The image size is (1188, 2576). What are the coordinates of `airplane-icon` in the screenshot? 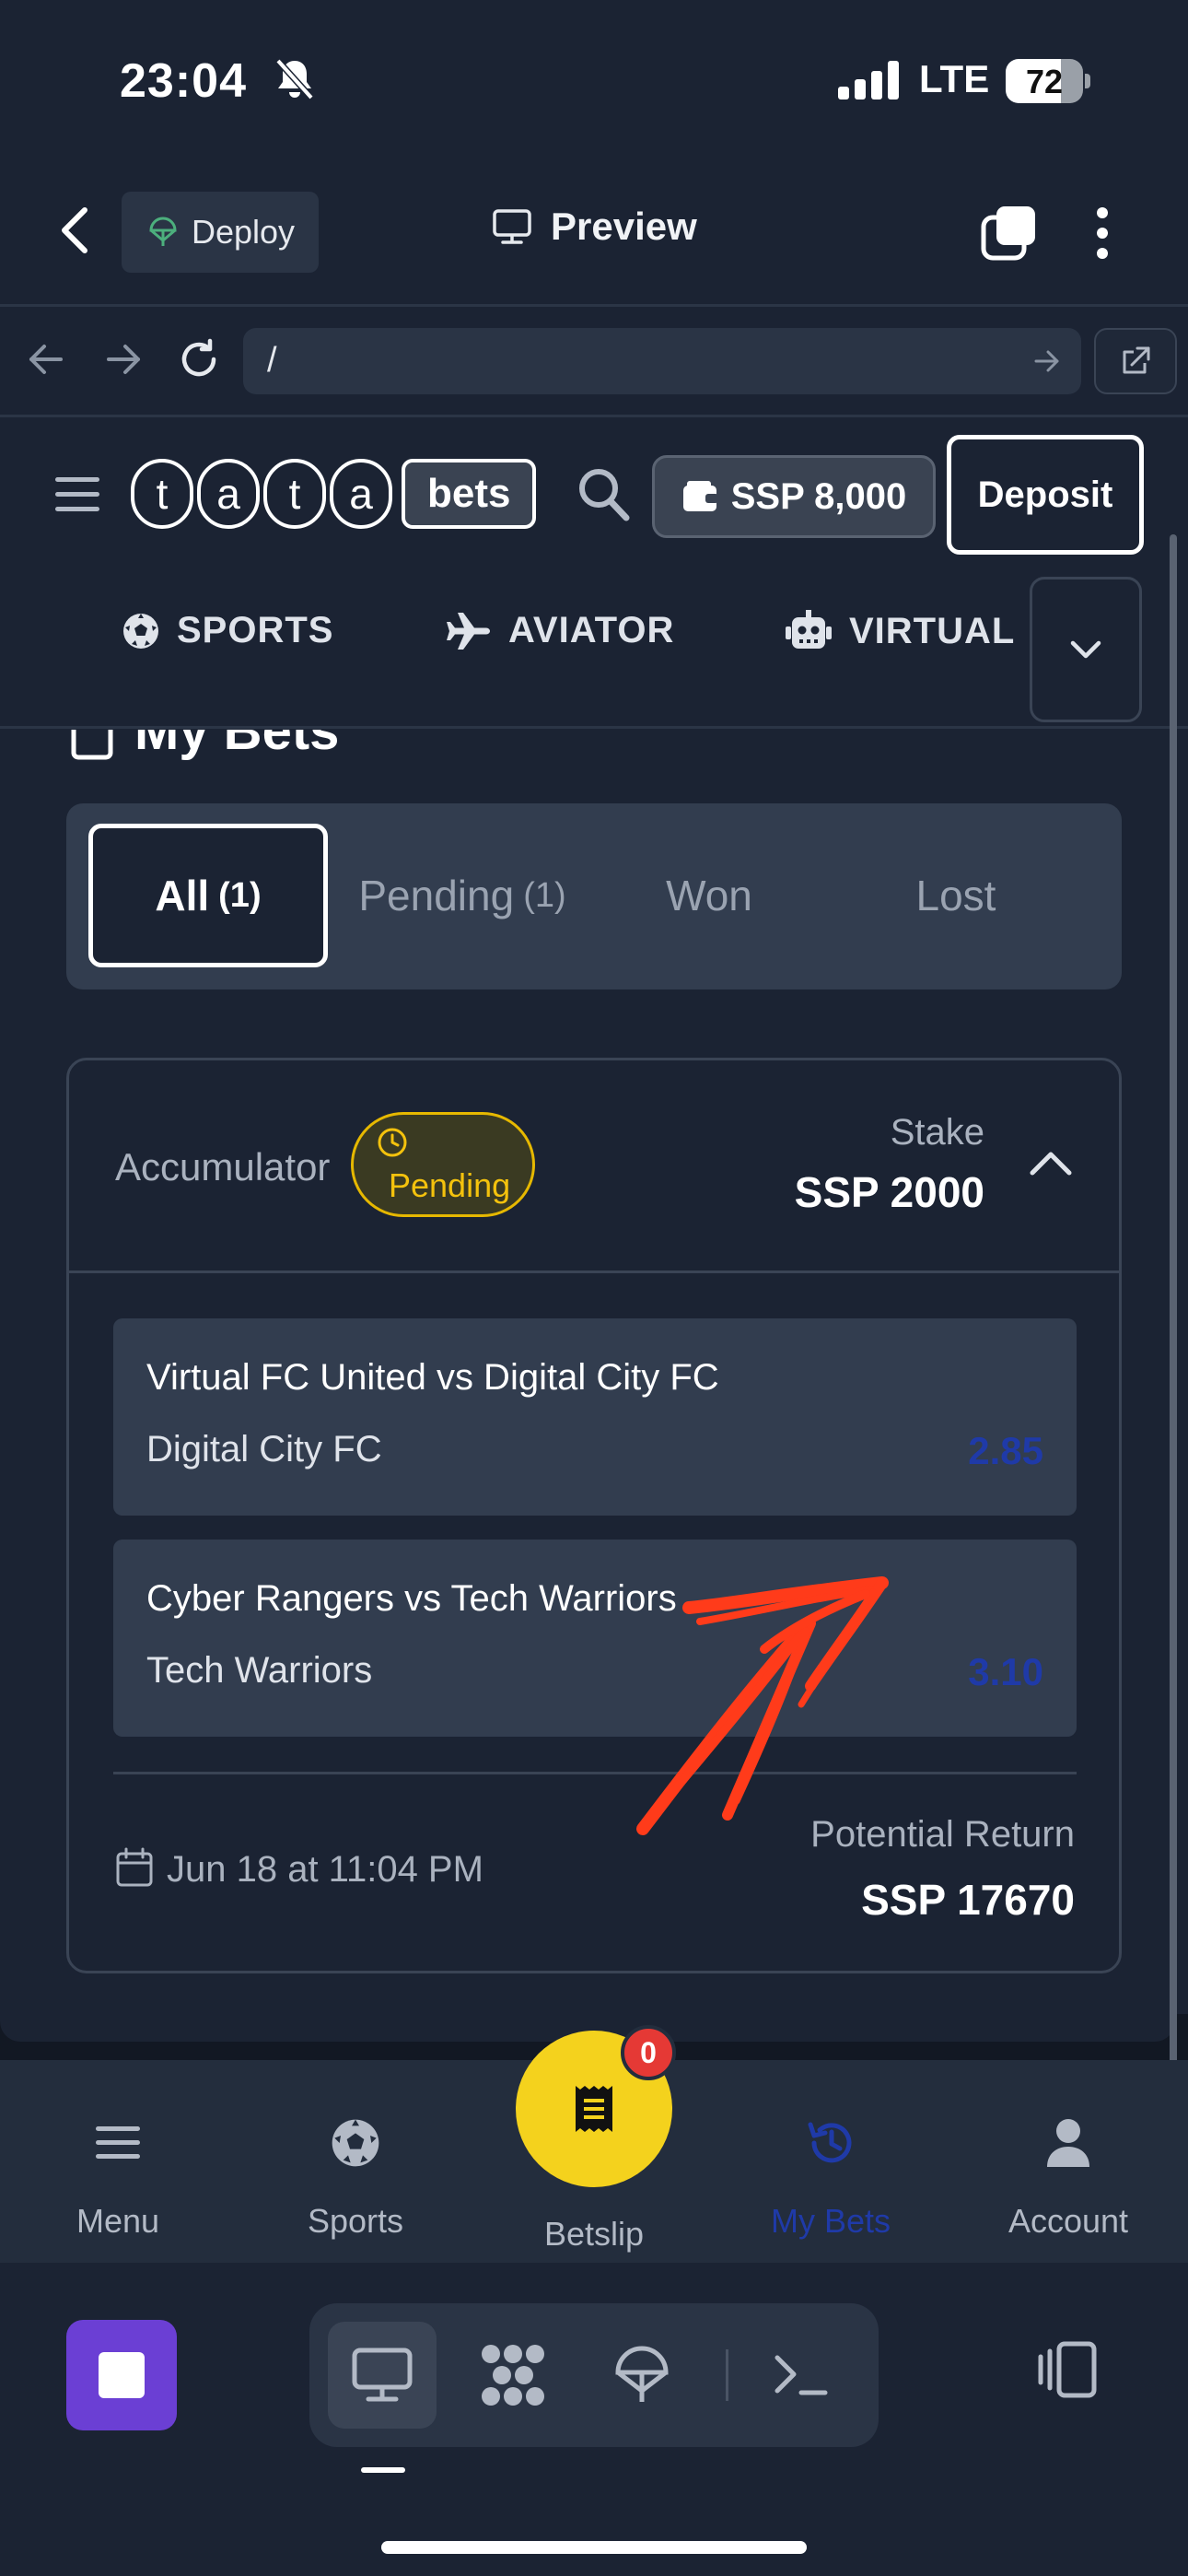 It's located at (469, 631).